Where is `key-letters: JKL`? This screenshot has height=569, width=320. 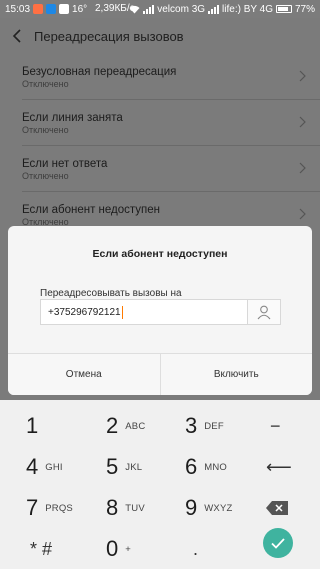
key-letters: JKL is located at coordinates (134, 467).